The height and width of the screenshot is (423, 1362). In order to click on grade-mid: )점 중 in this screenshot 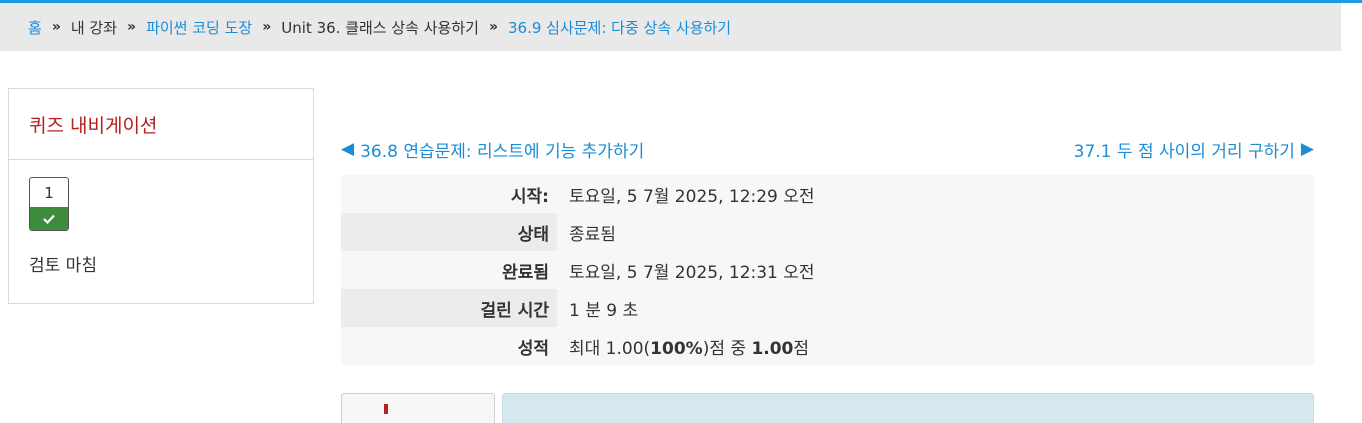, I will do `click(727, 348)`.